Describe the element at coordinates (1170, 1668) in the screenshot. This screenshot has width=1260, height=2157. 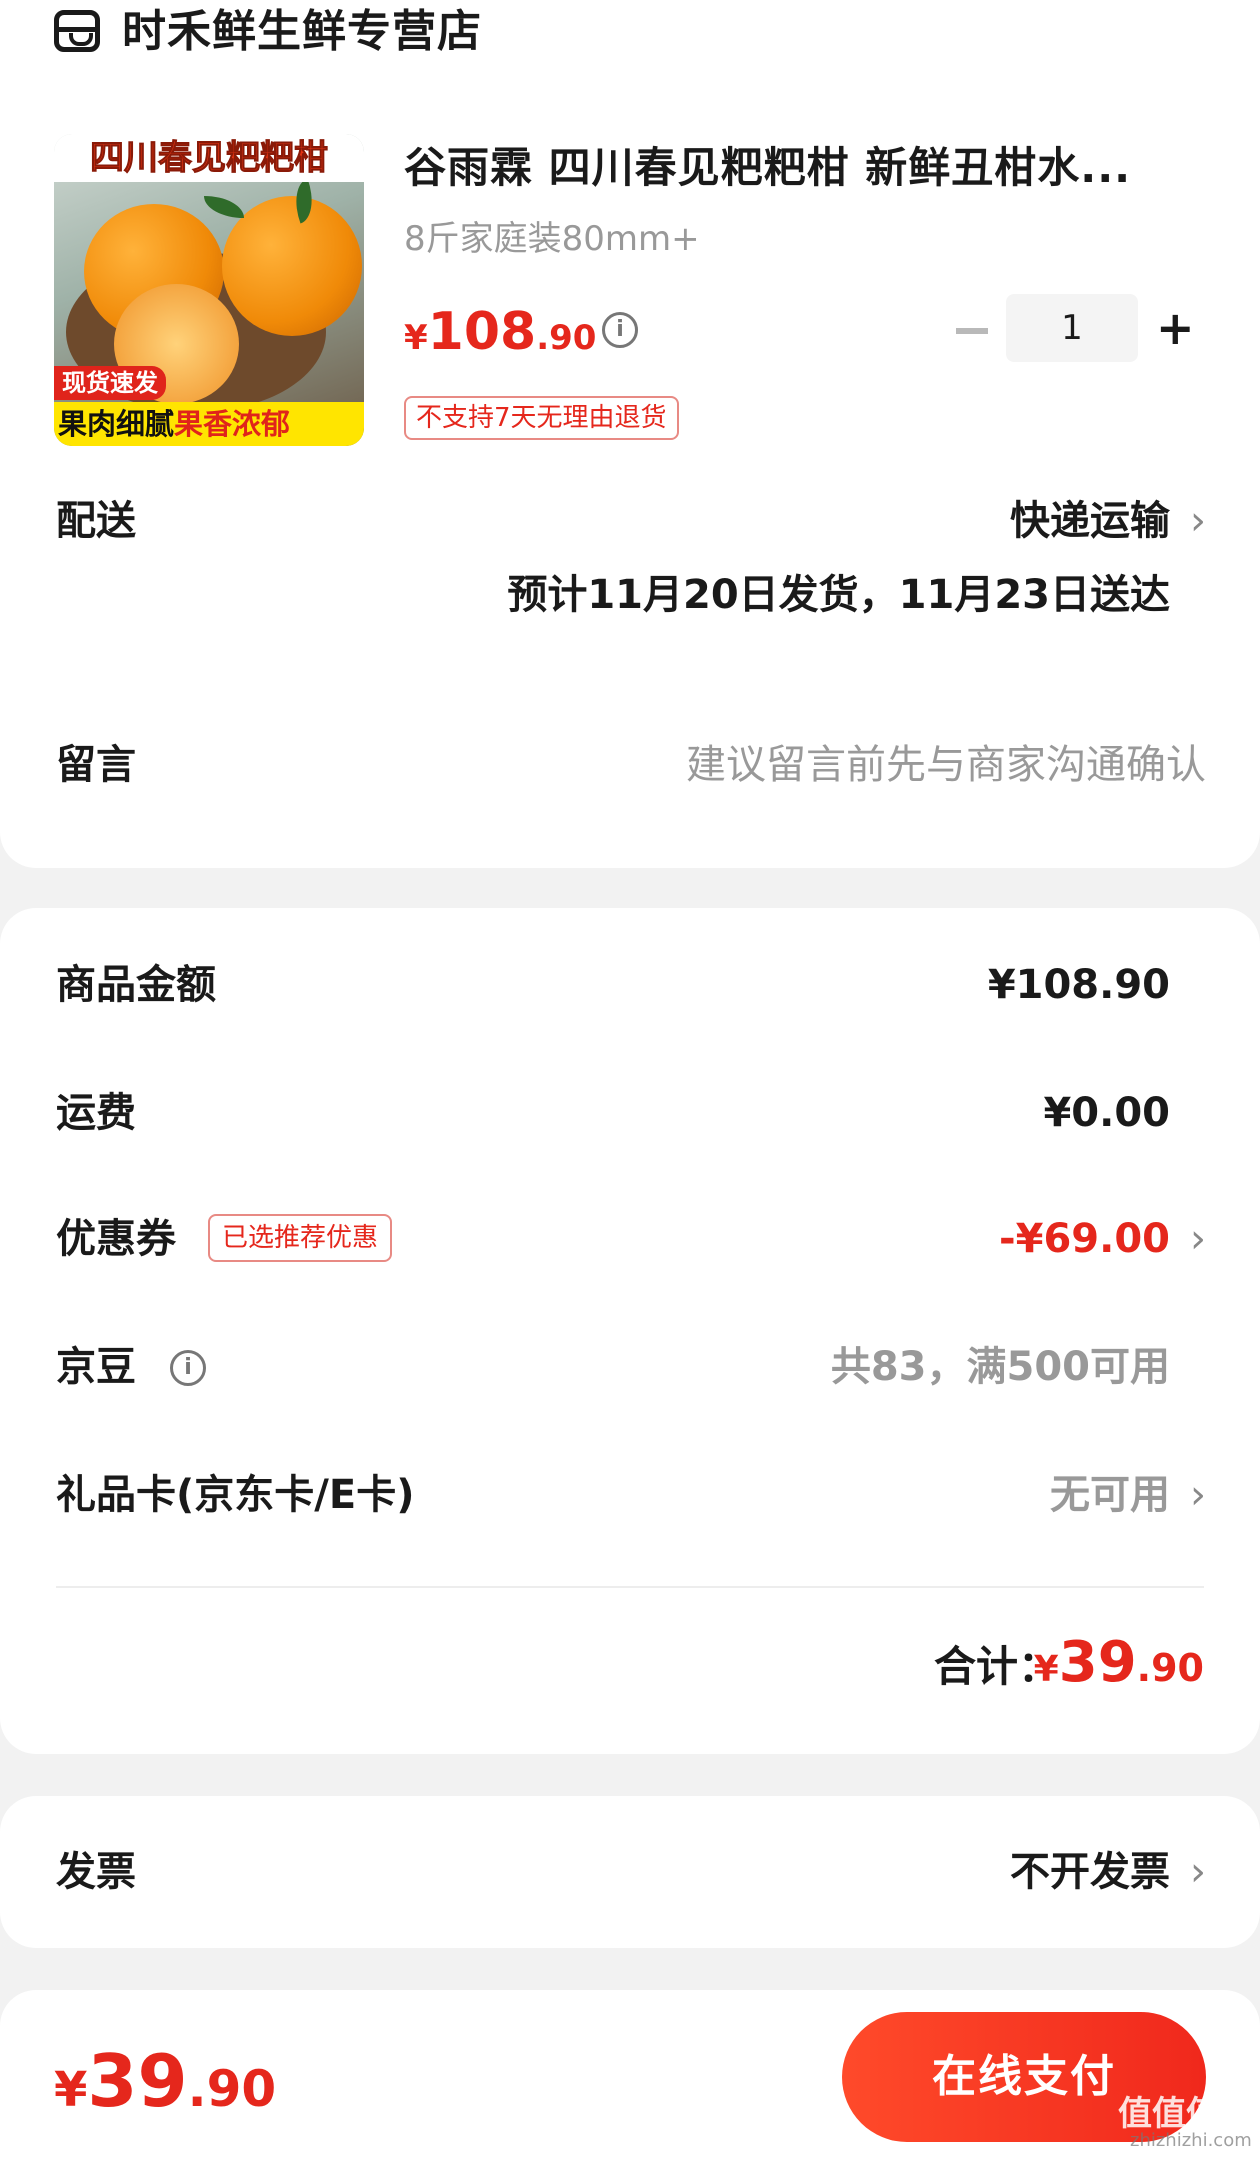
I see `total-decimal: .90` at that location.